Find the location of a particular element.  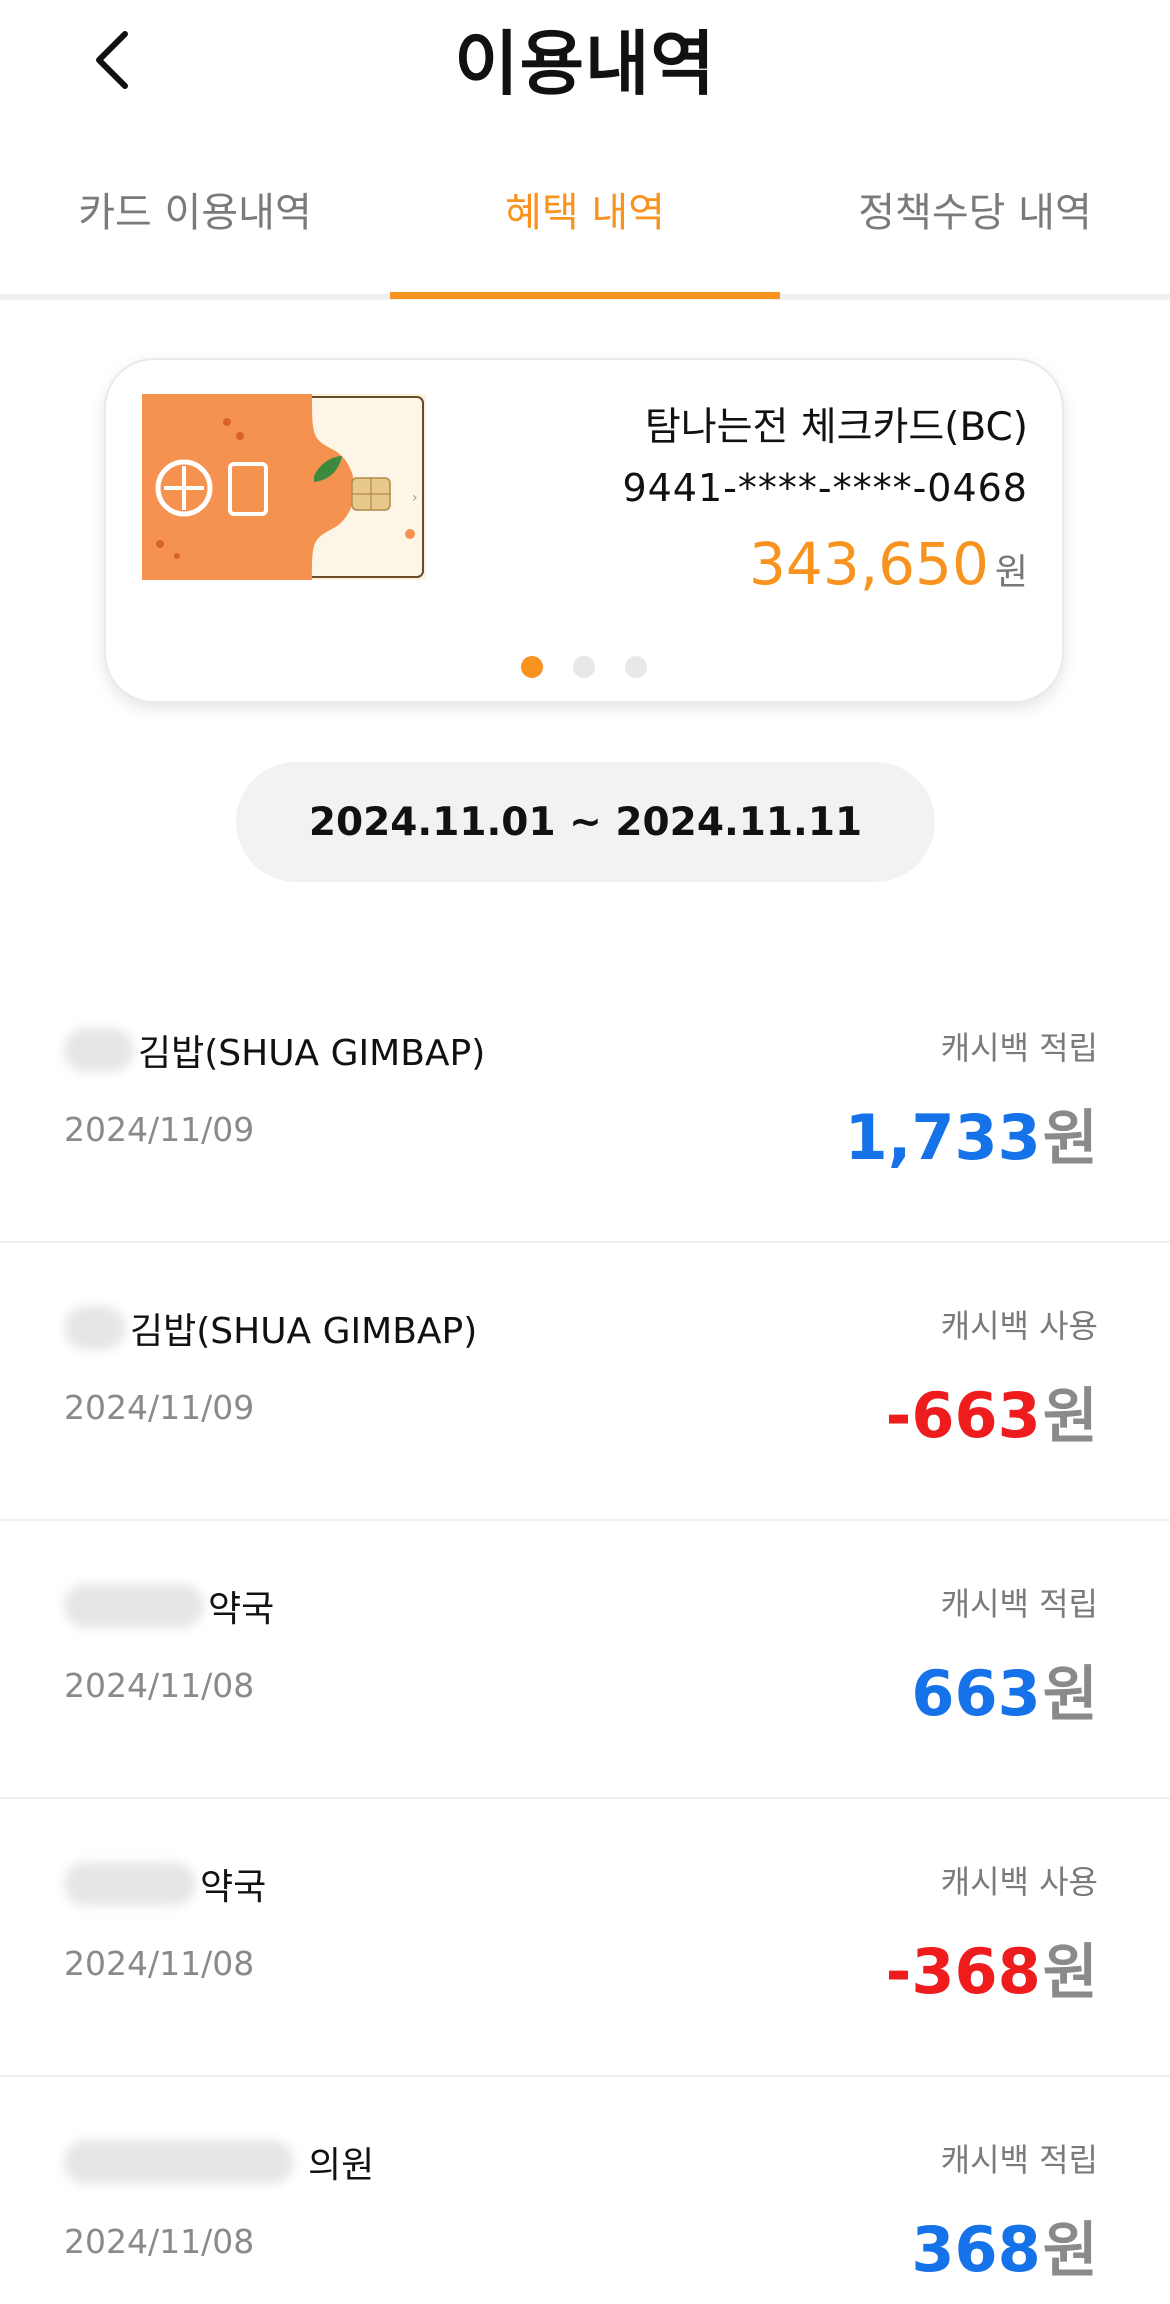

merchant-name: 의원 is located at coordinates (219, 2162).